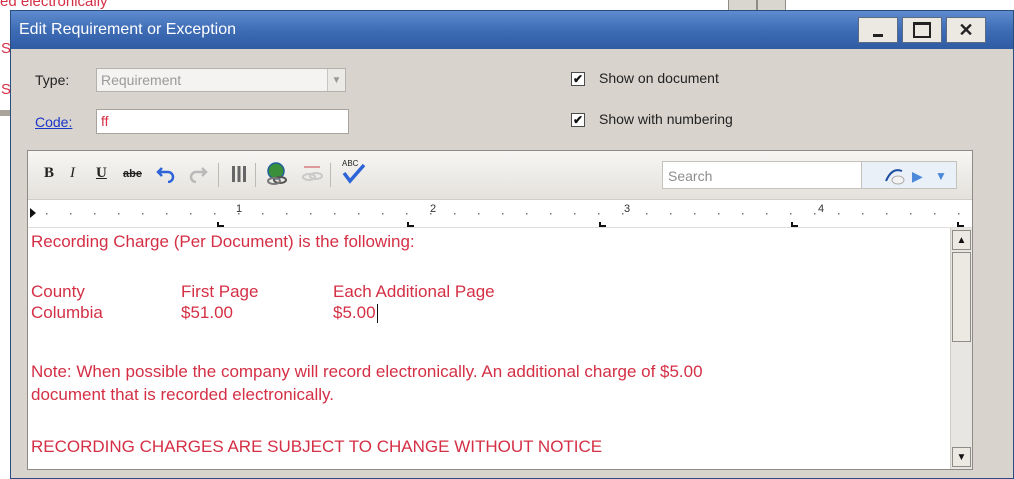 This screenshot has width=1014, height=479. I want to click on ruler: 1 2 3 4, so click(500, 214).